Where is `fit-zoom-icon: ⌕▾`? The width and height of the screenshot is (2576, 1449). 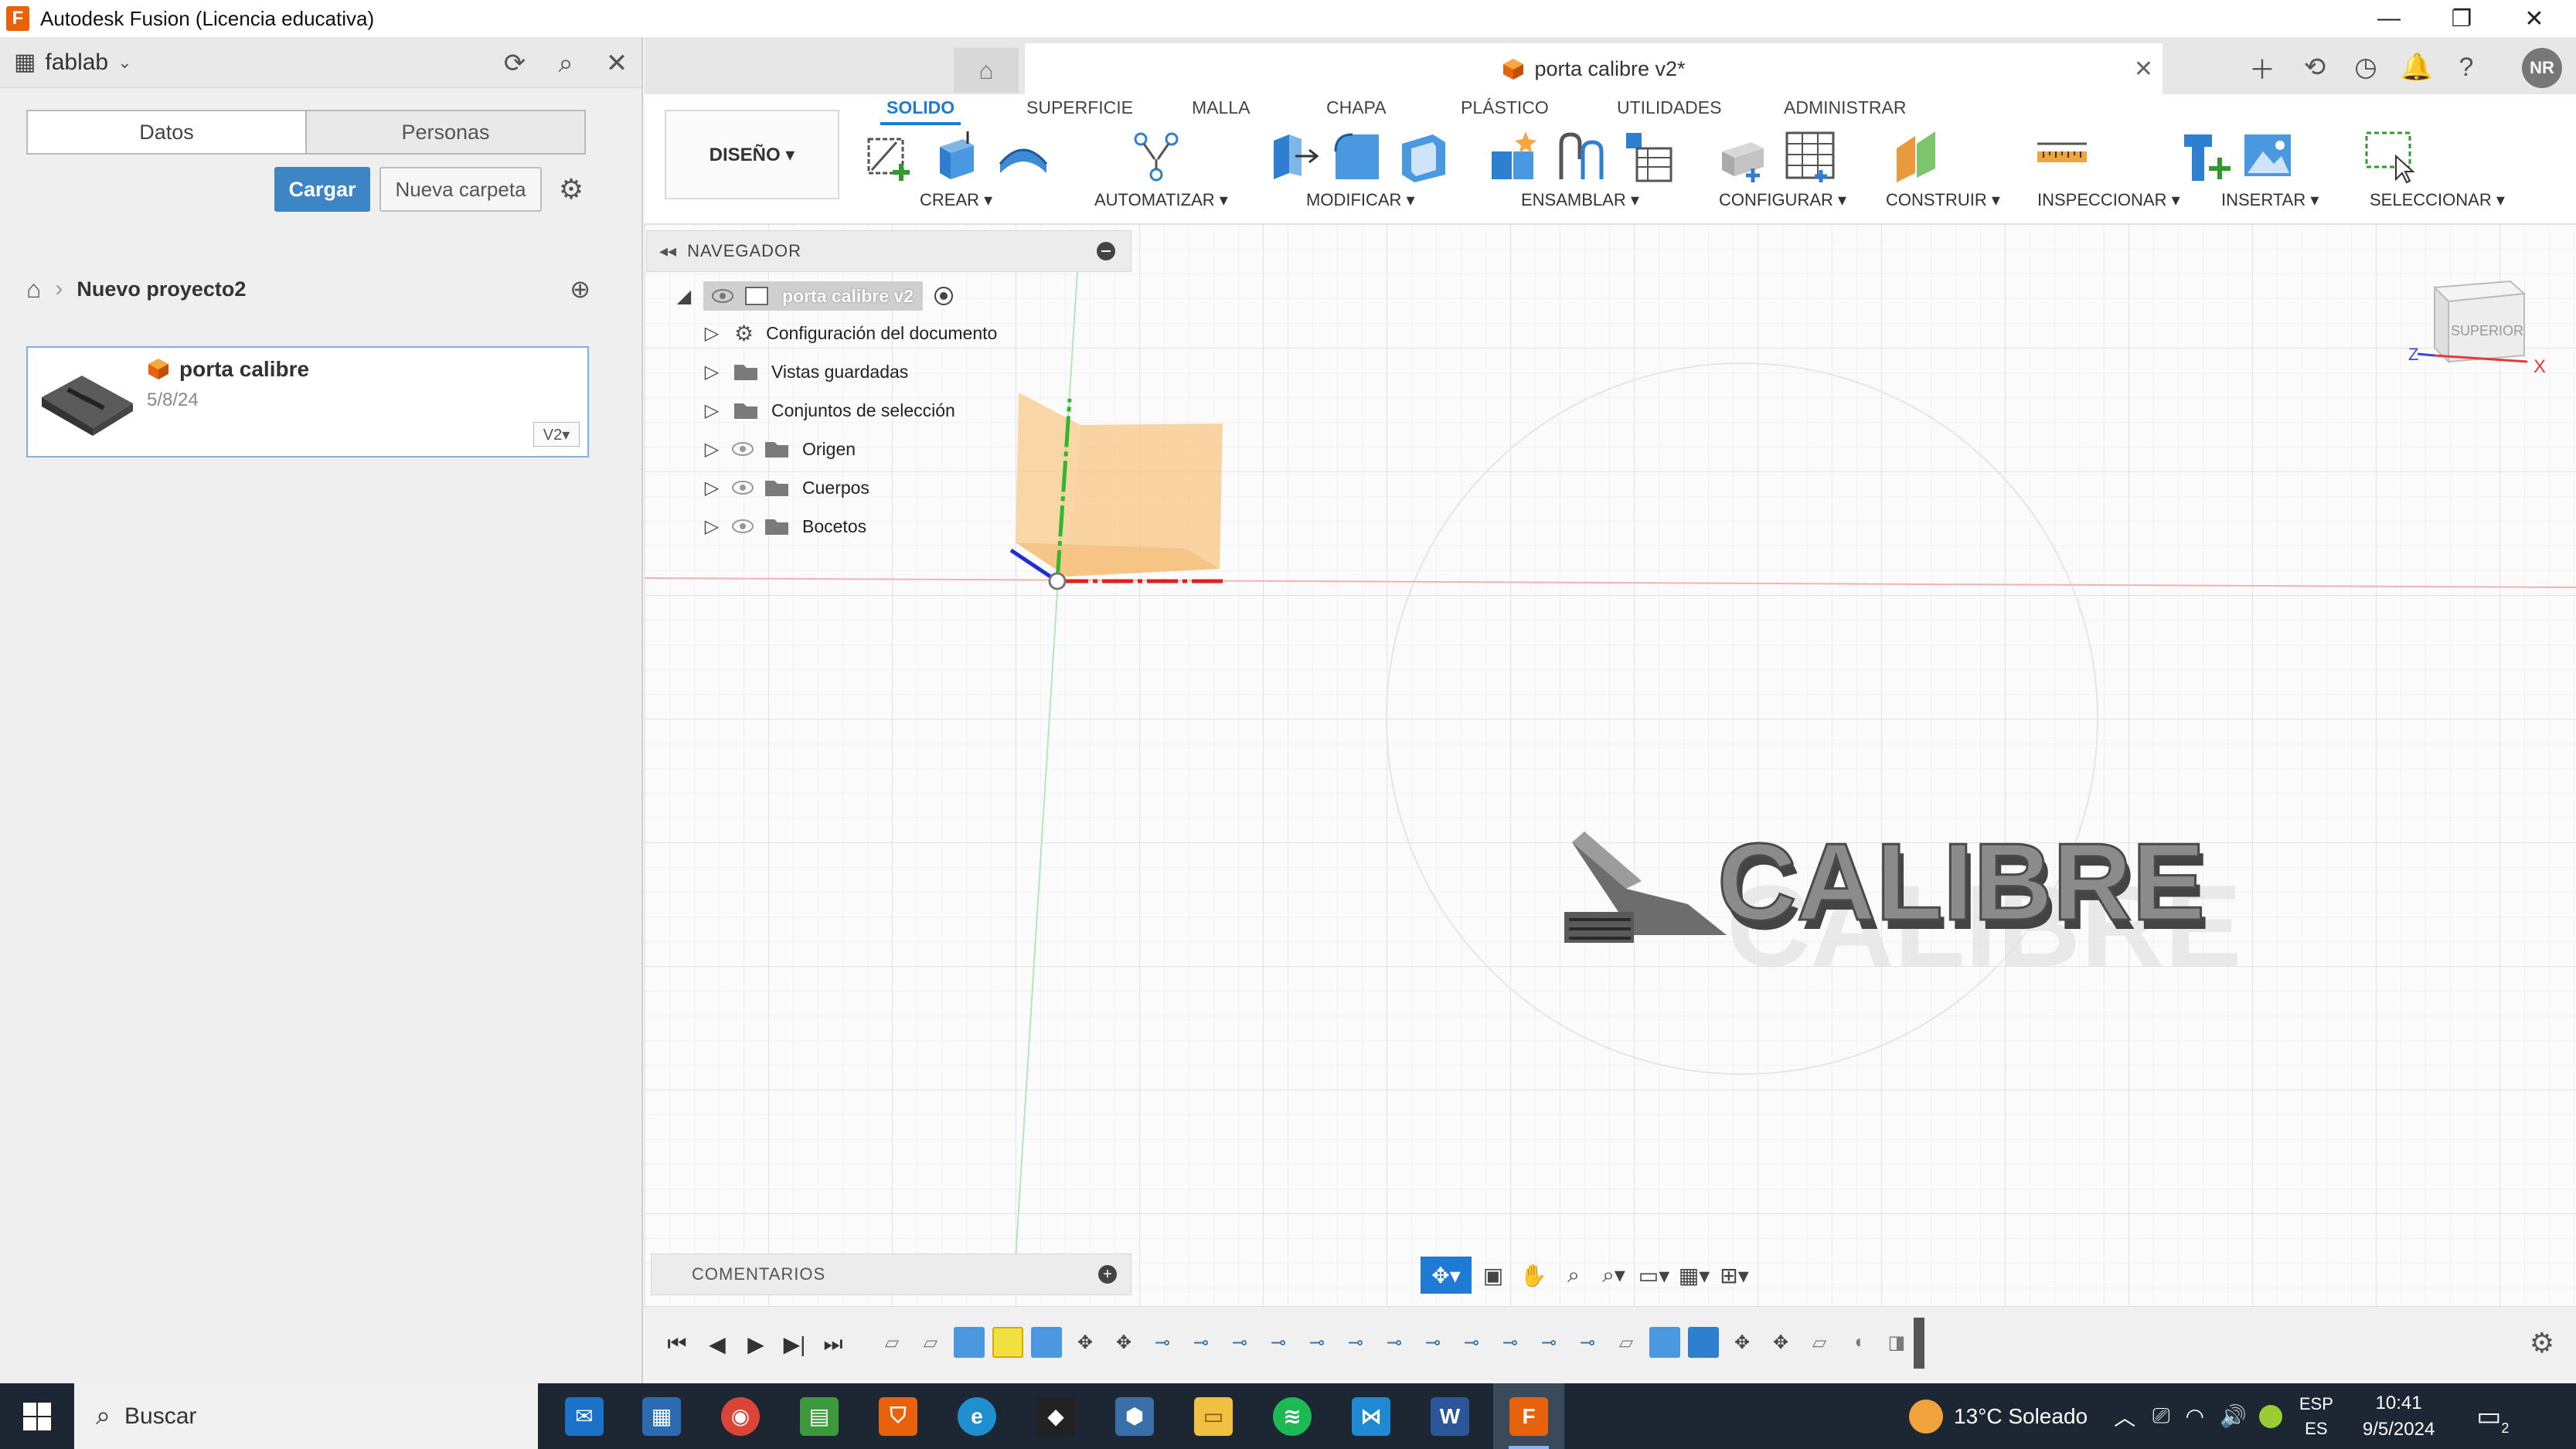
fit-zoom-icon: ⌕▾ is located at coordinates (1614, 1276).